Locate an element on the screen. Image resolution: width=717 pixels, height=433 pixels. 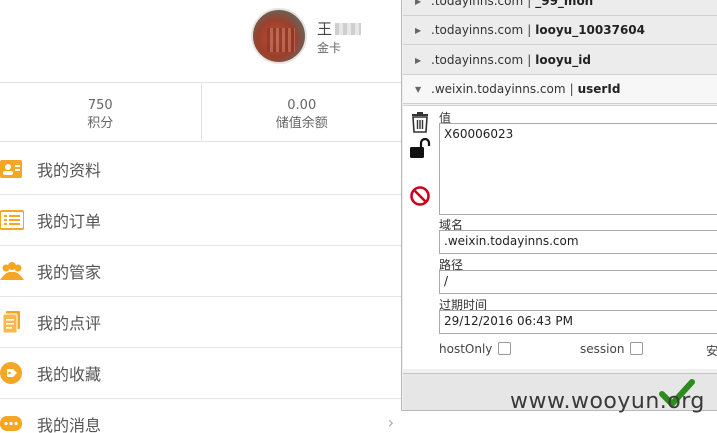
user-name-text: 王 is located at coordinates (325, 29).